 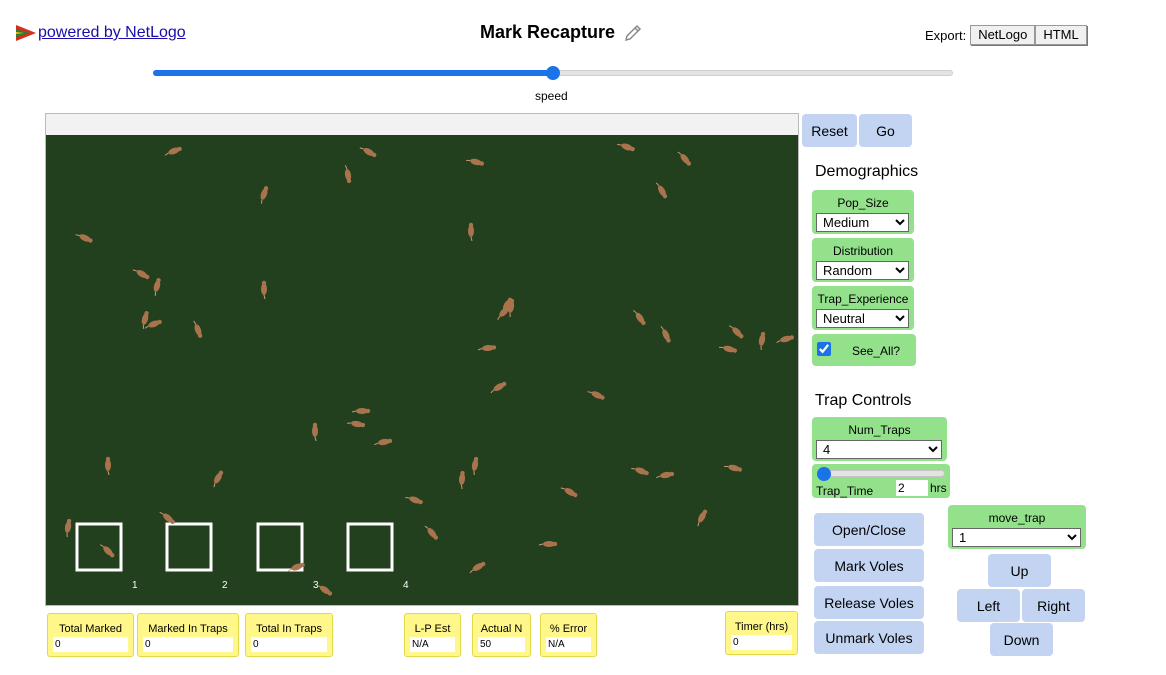 What do you see at coordinates (432, 644) in the screenshot?
I see `lp-est-value: N/A` at bounding box center [432, 644].